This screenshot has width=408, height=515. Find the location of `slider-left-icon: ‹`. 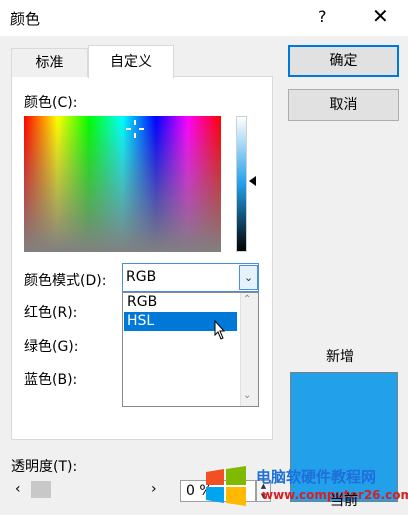

slider-left-icon: ‹ is located at coordinates (18, 489).